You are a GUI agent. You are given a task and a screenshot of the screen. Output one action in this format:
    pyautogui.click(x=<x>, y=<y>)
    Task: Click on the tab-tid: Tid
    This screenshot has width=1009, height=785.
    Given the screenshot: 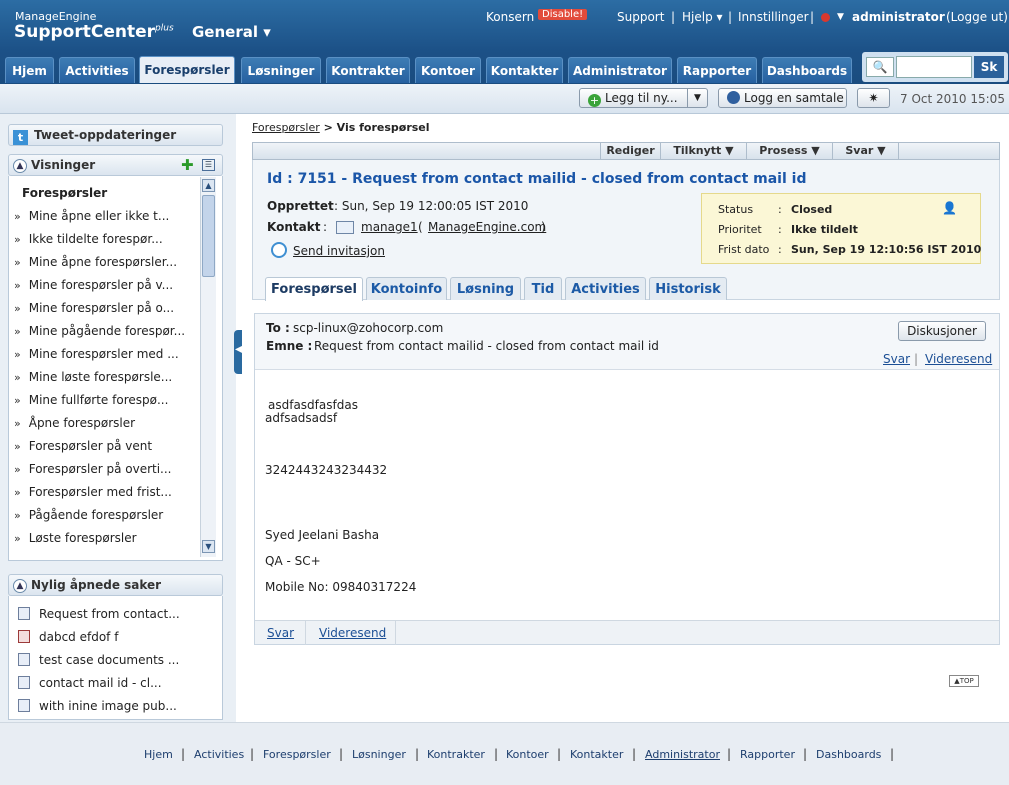 What is the action you would take?
    pyautogui.click(x=543, y=288)
    